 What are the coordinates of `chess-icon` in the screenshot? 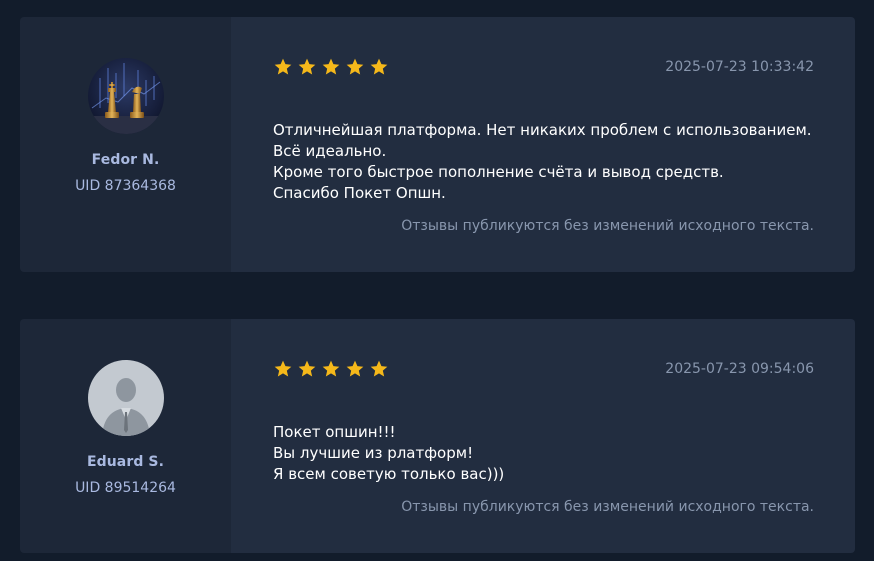 It's located at (125, 96).